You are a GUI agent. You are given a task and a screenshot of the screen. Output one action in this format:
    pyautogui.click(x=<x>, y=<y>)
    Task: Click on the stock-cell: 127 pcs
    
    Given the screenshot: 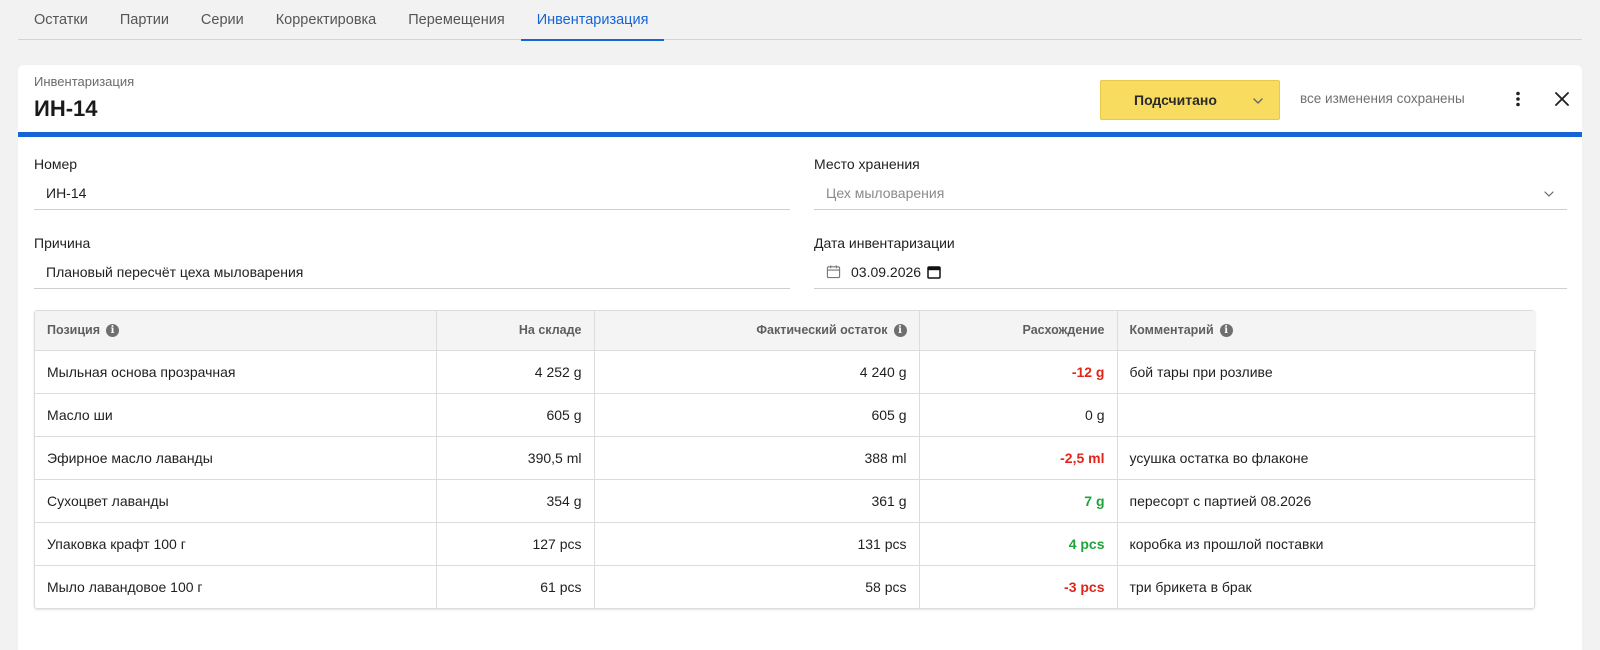 What is the action you would take?
    pyautogui.click(x=515, y=544)
    